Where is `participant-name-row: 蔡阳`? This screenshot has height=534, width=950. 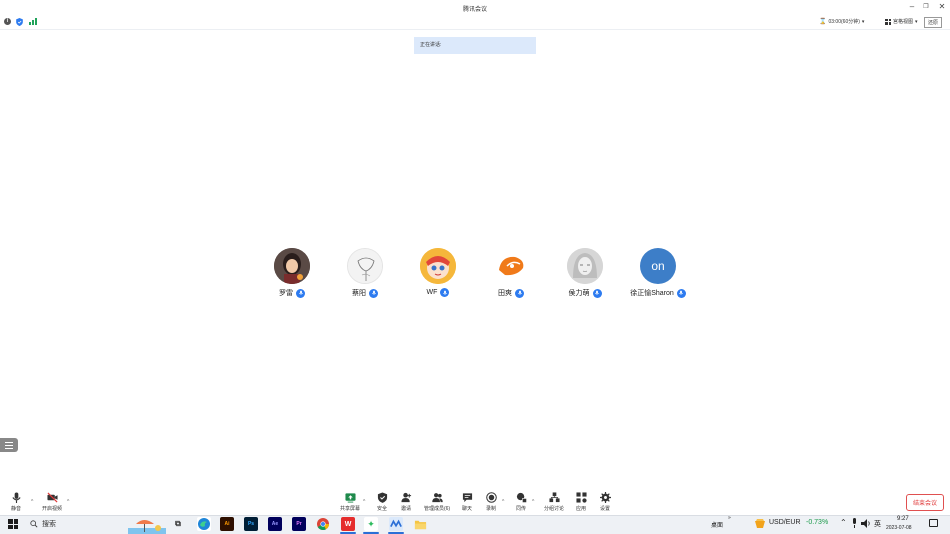 participant-name-row: 蔡阳 is located at coordinates (365, 293).